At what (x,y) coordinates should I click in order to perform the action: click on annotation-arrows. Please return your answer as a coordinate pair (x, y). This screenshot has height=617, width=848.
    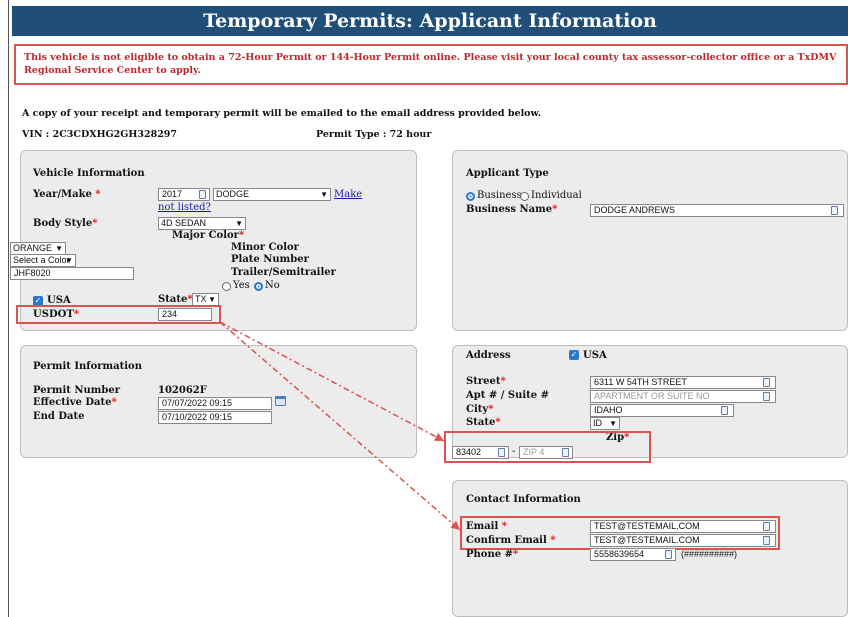
    Looking at the image, I should click on (340, 426).